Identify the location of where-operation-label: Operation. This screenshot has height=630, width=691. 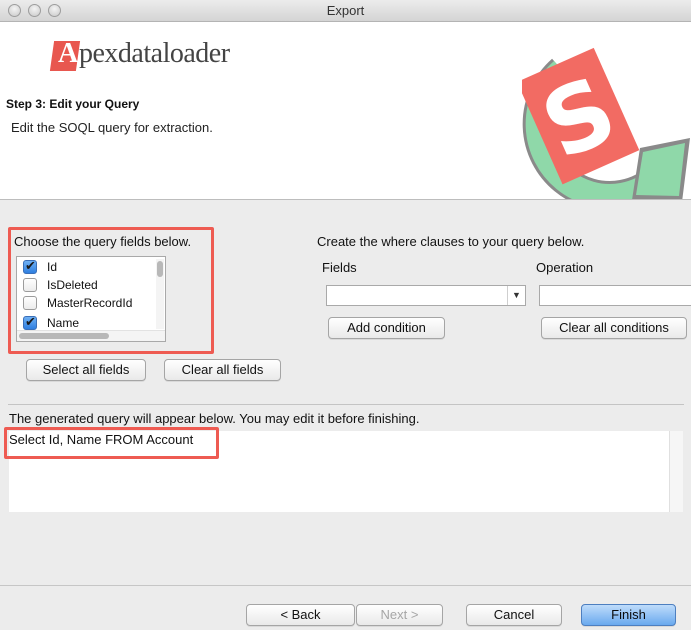
(565, 267).